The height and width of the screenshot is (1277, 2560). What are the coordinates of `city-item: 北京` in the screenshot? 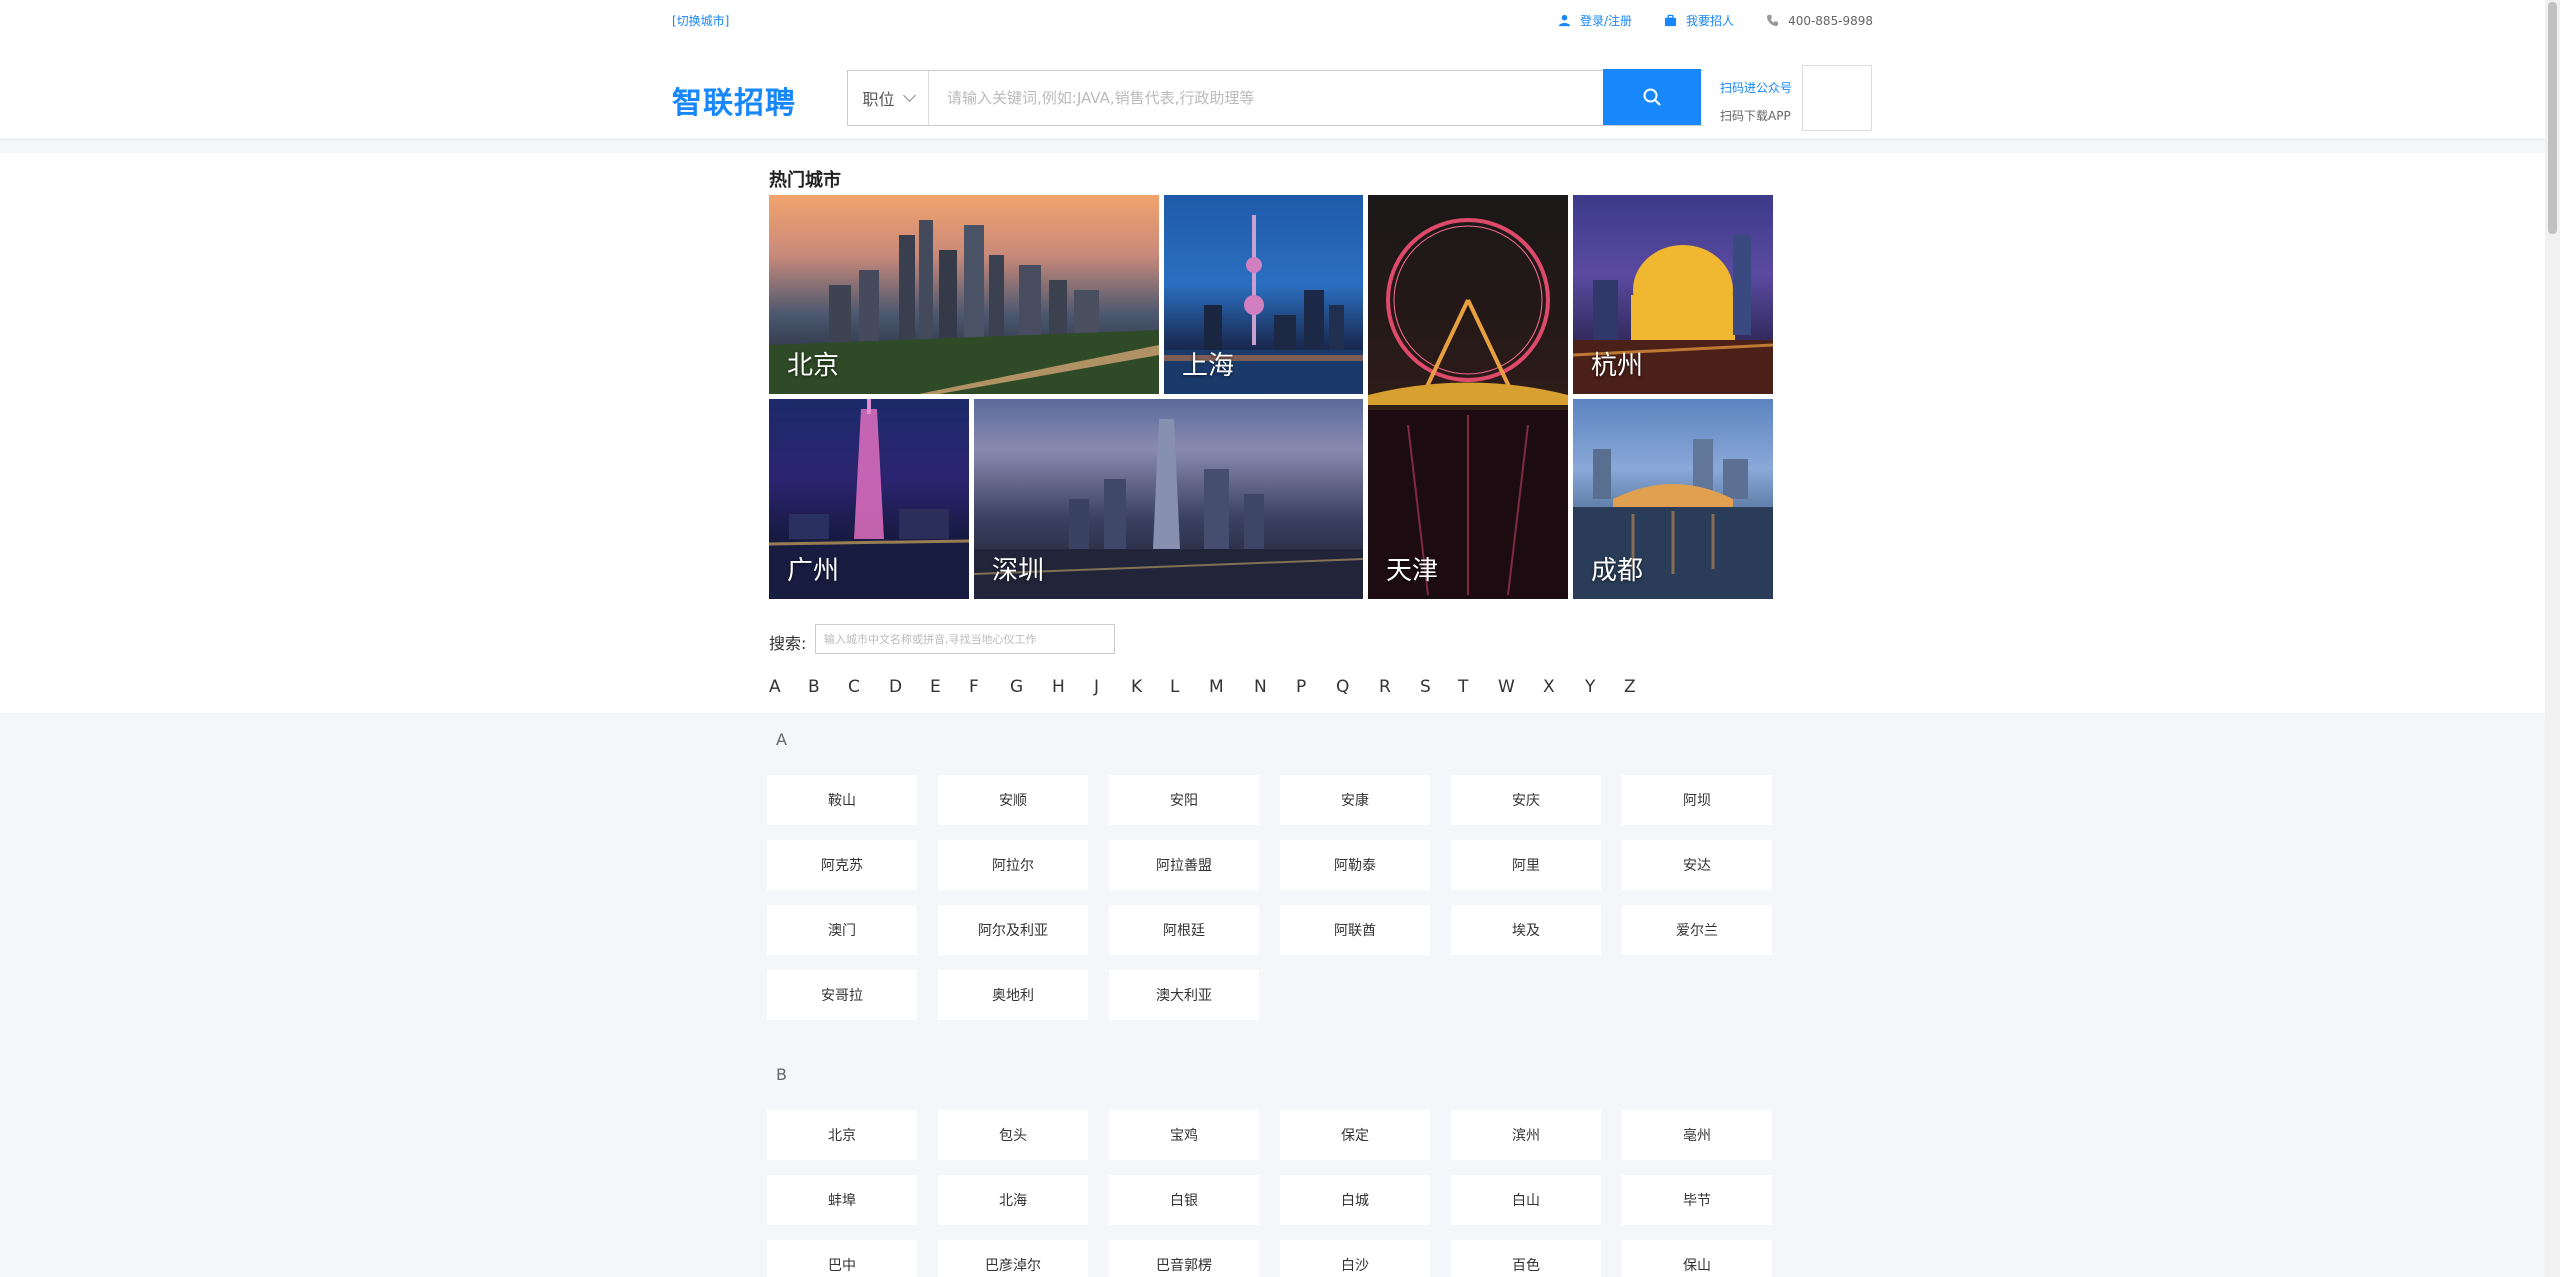 It's located at (842, 1135).